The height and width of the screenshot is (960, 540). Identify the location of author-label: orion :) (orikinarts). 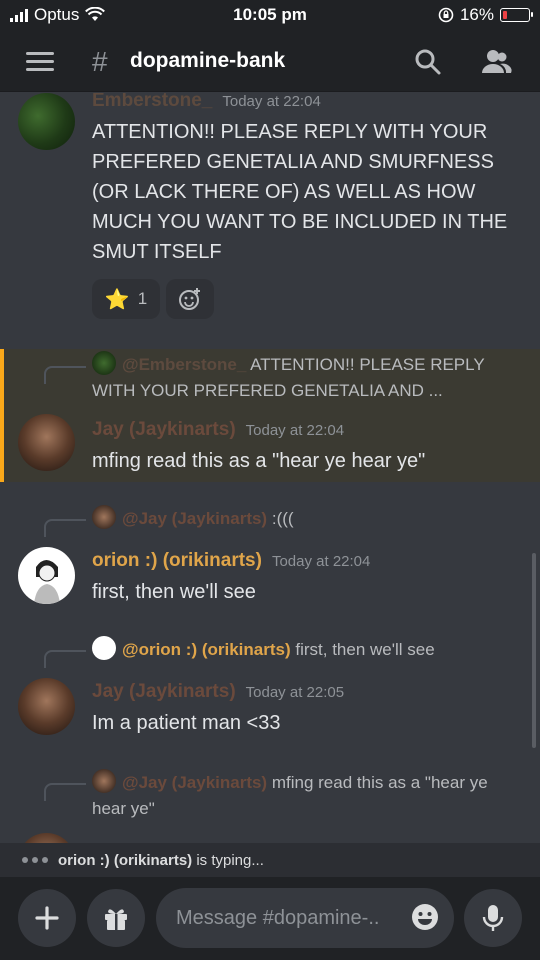
(177, 560).